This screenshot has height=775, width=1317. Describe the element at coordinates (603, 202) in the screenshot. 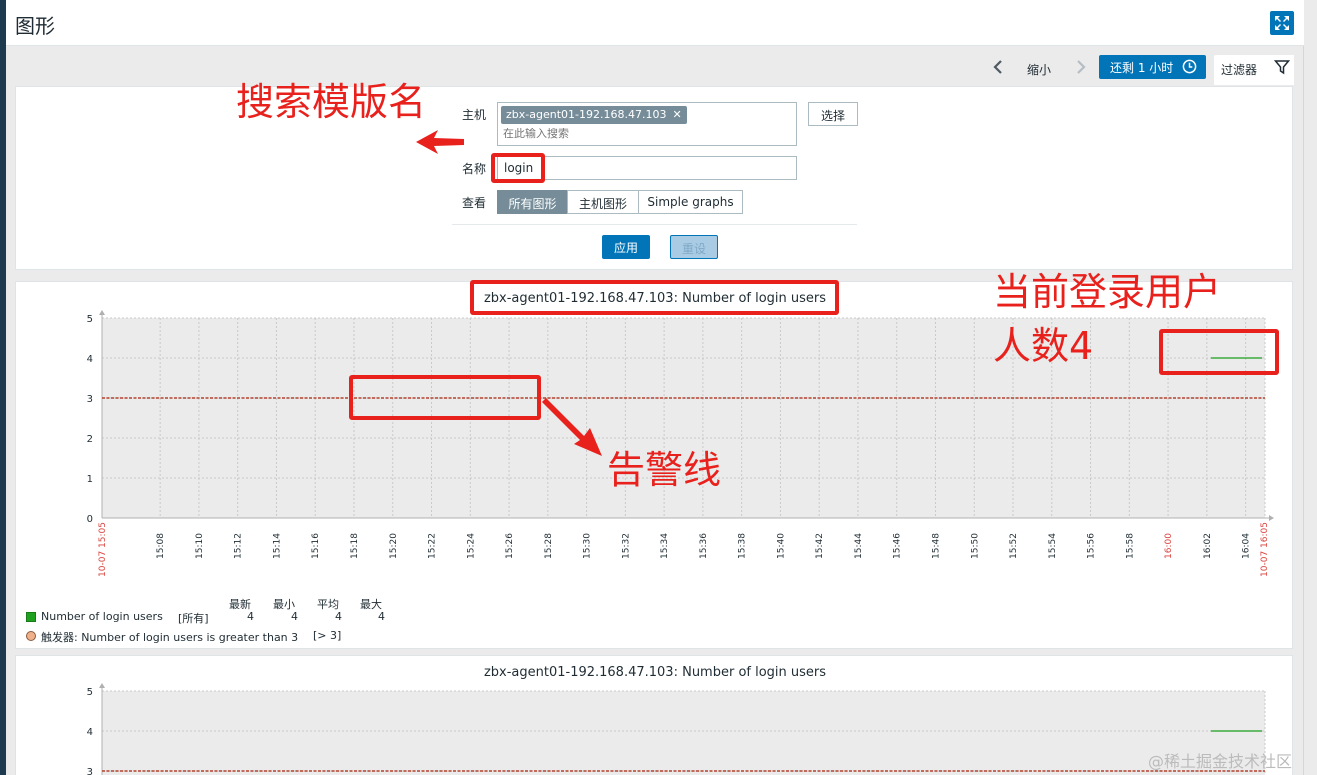

I see `view-host-graphs-option: 主机图形` at that location.